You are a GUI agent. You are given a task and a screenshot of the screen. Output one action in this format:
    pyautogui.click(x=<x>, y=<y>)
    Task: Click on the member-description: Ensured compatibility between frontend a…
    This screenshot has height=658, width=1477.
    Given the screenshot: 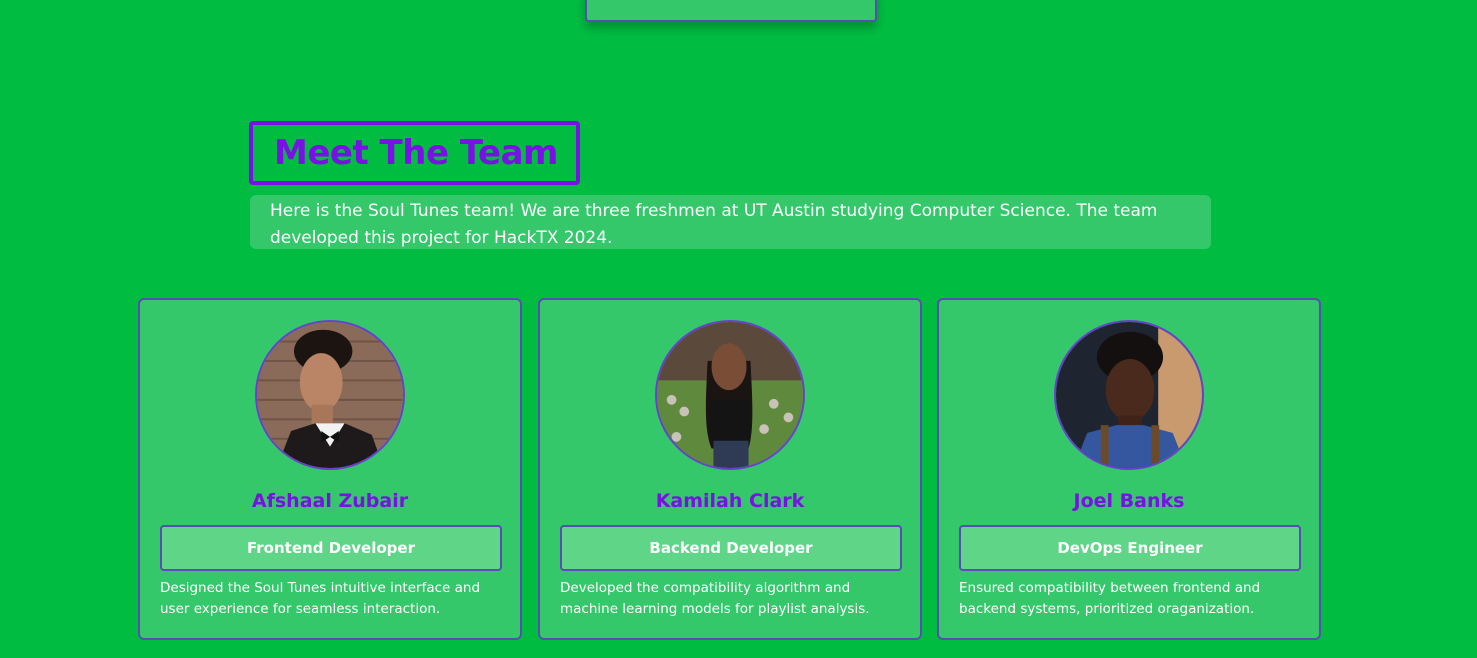 What is the action you would take?
    pyautogui.click(x=1110, y=598)
    